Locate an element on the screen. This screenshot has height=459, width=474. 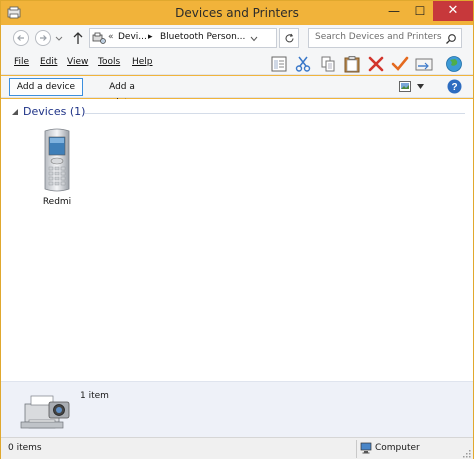
back-button is located at coordinates (21, 38).